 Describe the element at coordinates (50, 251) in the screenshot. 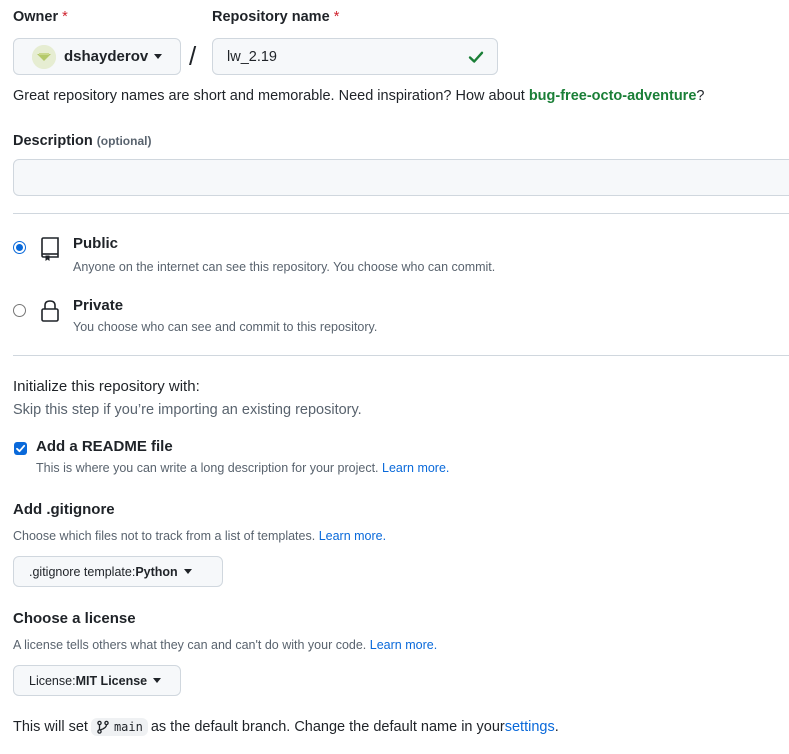

I see `repo-icon` at that location.